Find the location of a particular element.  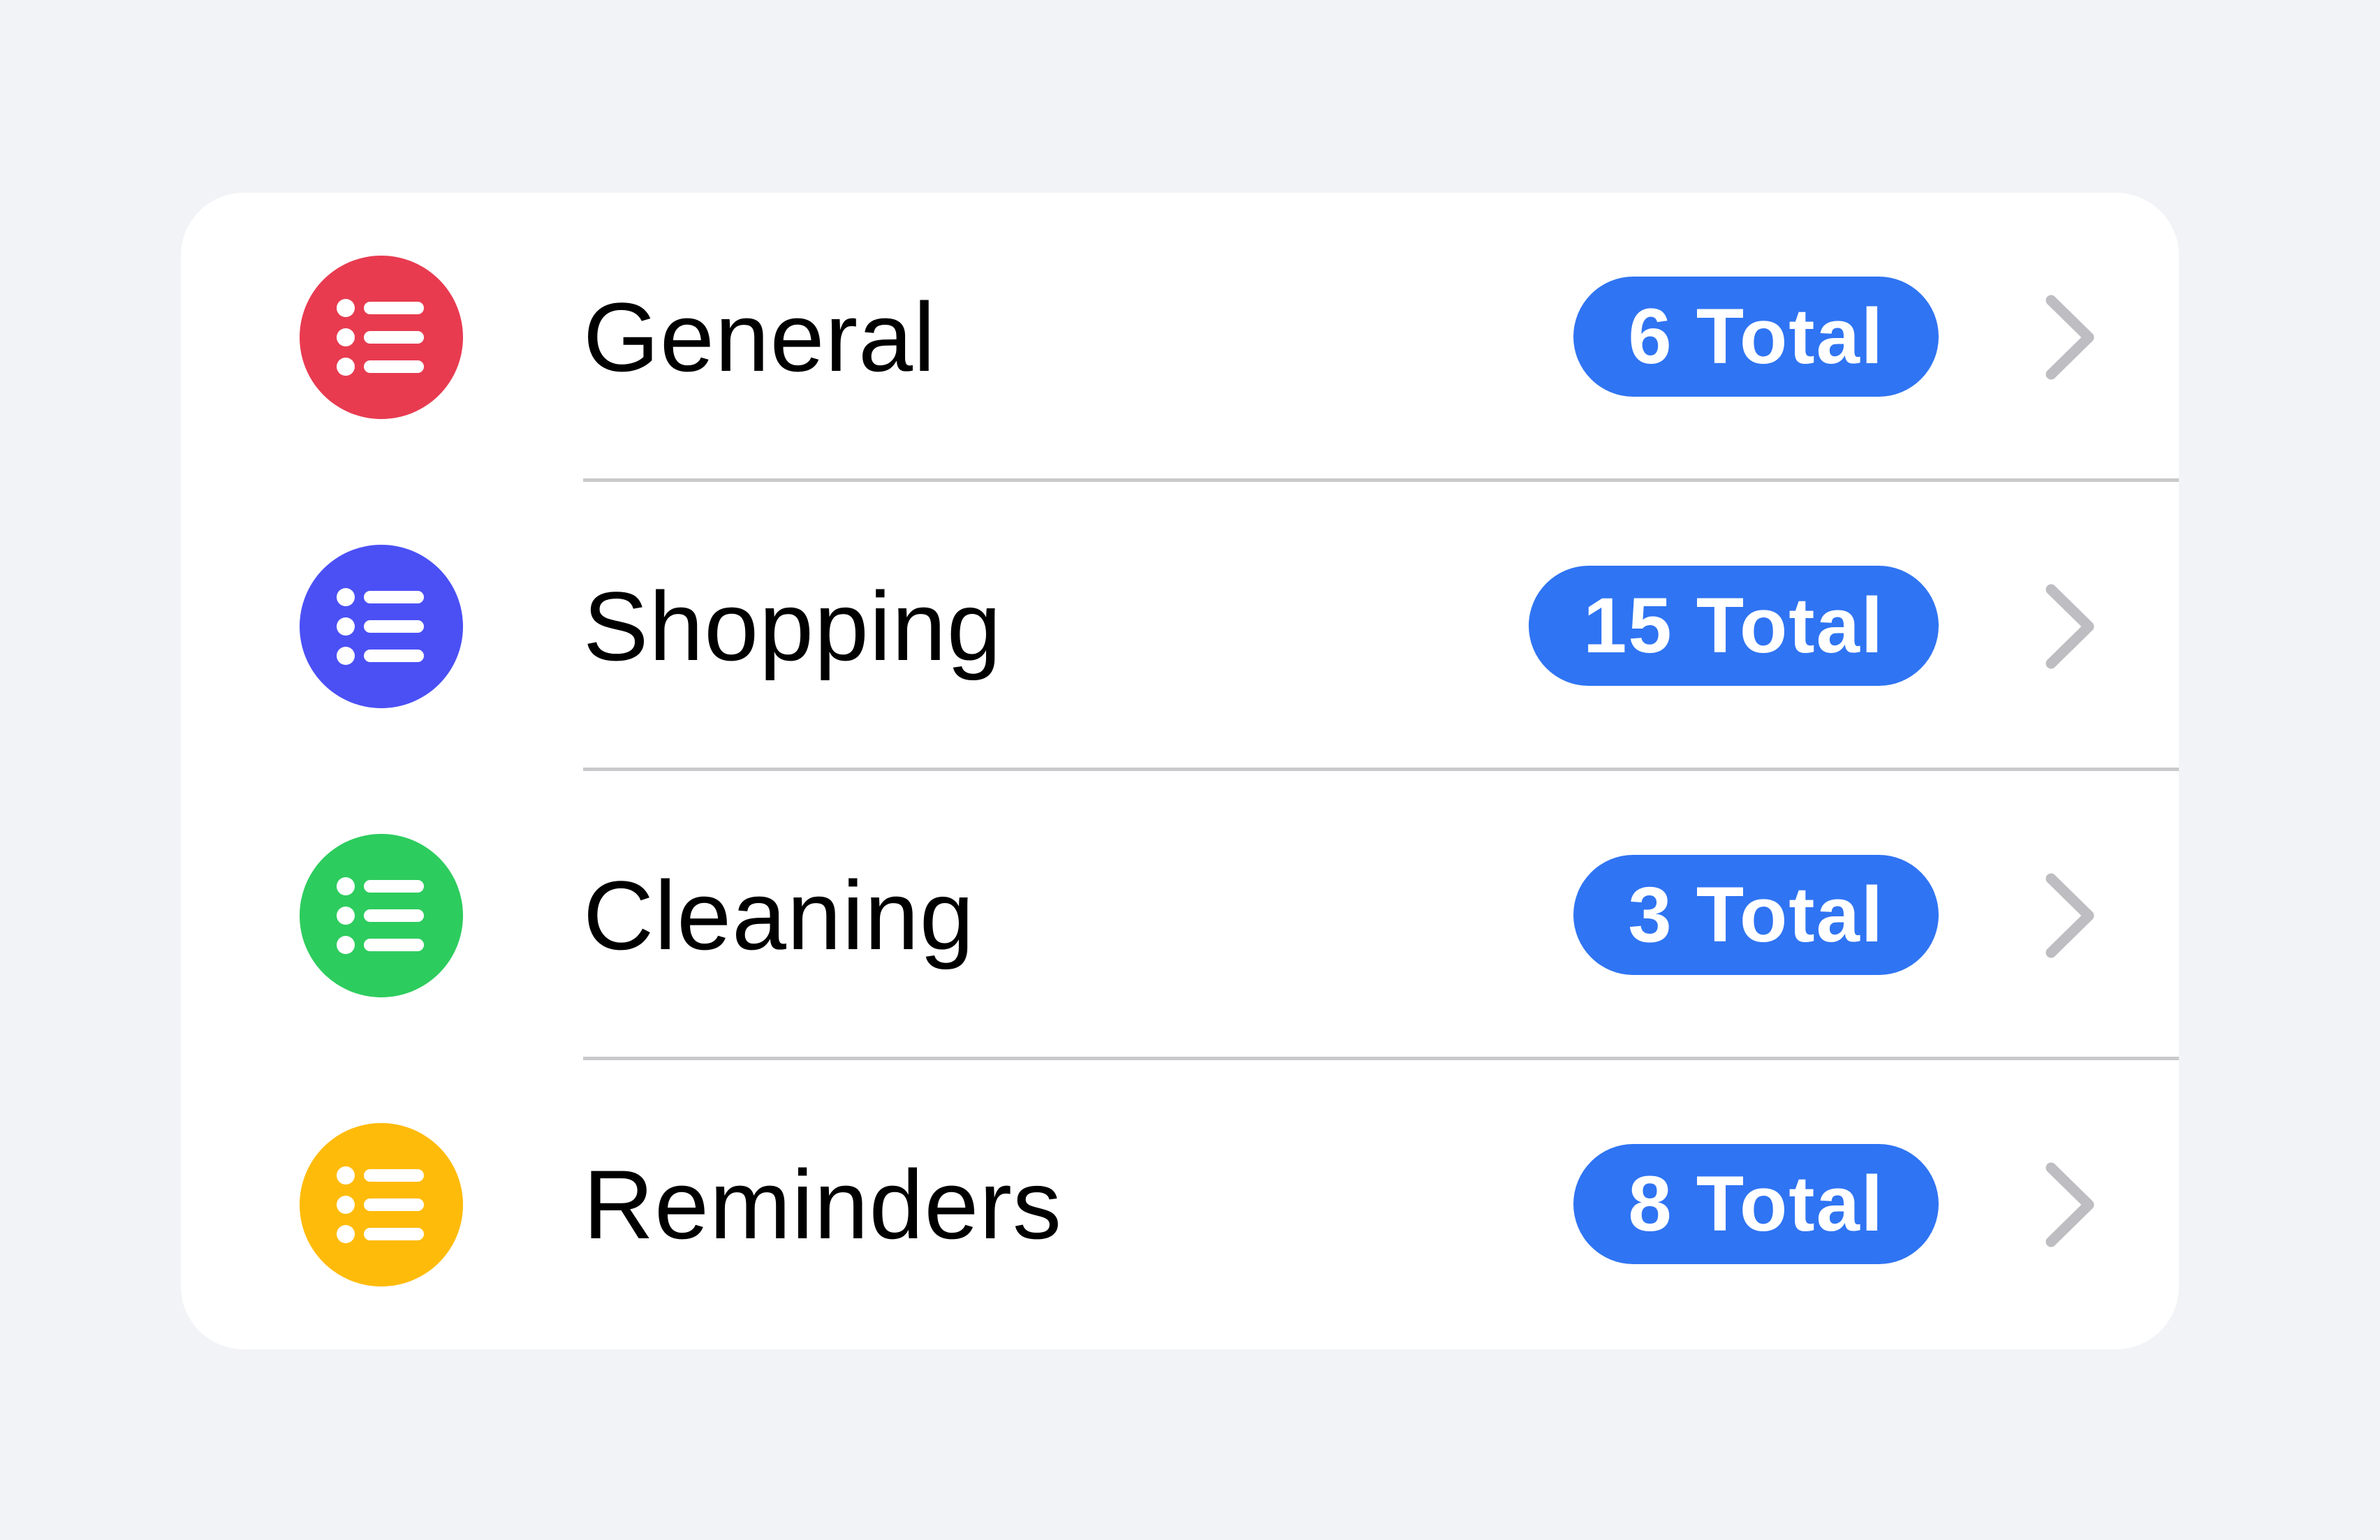

count-badge: 3 Total is located at coordinates (1756, 915).